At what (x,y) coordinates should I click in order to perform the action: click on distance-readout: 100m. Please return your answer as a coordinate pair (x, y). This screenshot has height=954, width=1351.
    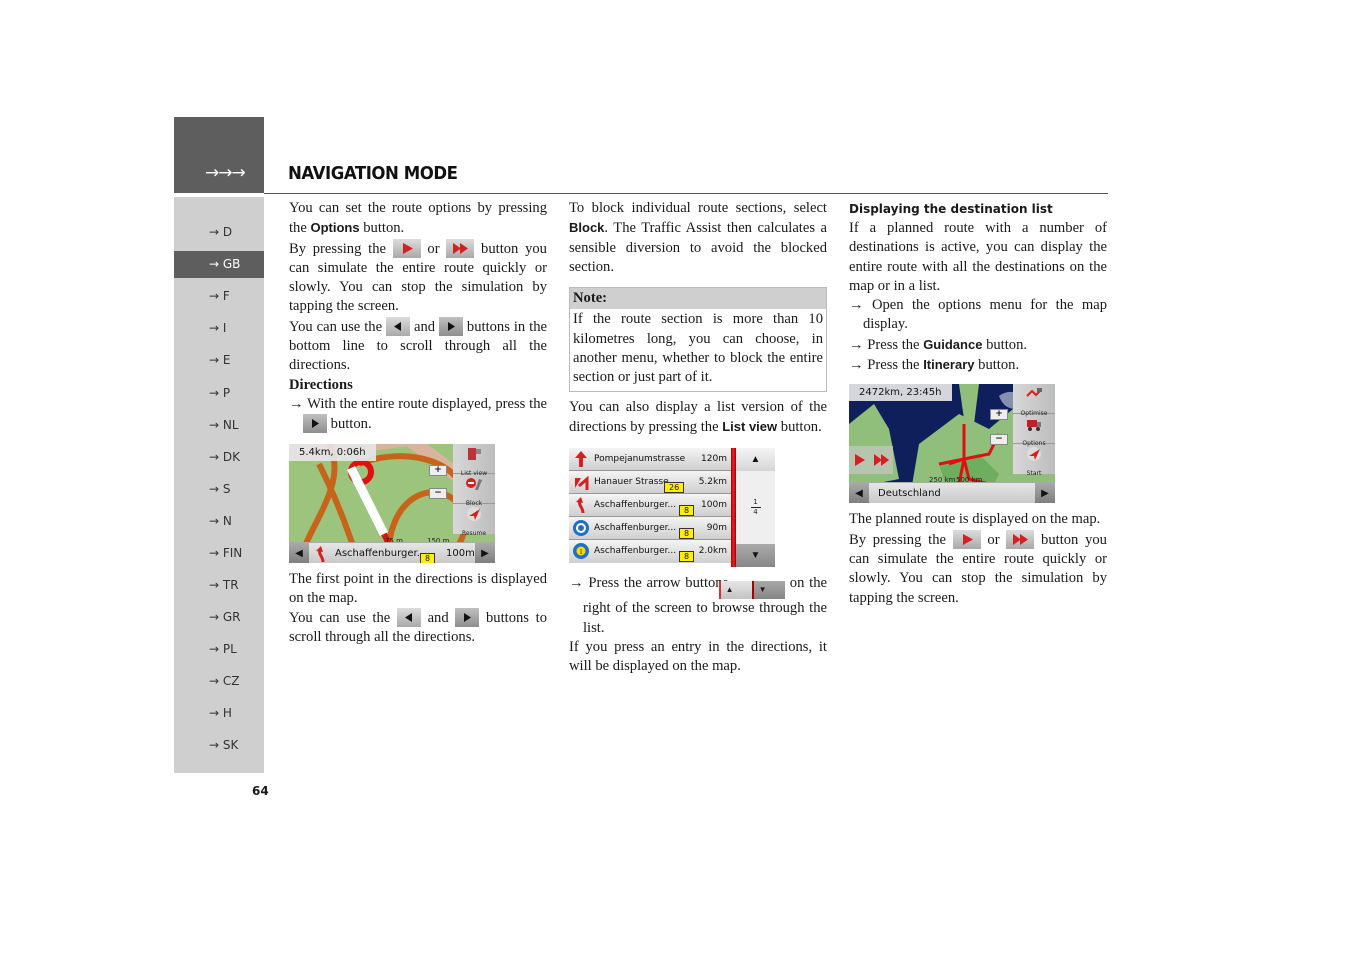
    Looking at the image, I should click on (460, 553).